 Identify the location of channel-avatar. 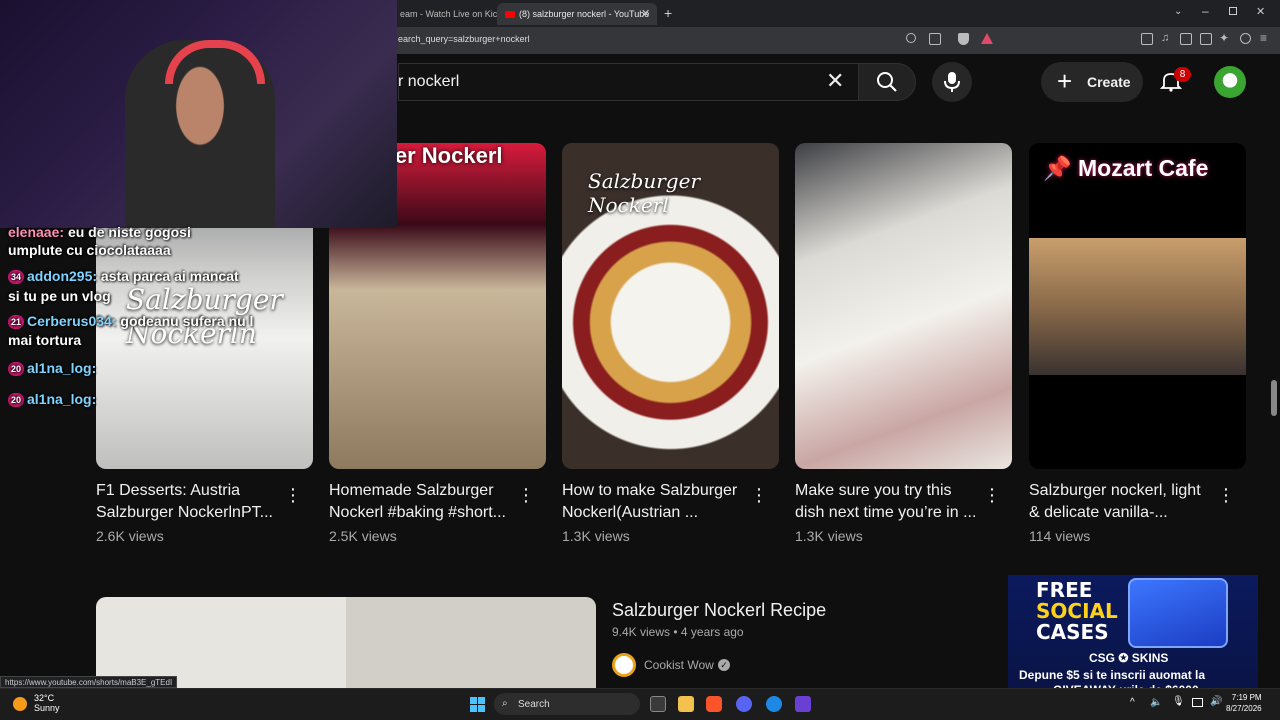
(624, 665).